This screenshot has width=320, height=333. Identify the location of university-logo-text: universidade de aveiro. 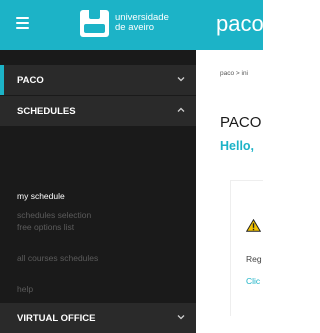
(142, 23).